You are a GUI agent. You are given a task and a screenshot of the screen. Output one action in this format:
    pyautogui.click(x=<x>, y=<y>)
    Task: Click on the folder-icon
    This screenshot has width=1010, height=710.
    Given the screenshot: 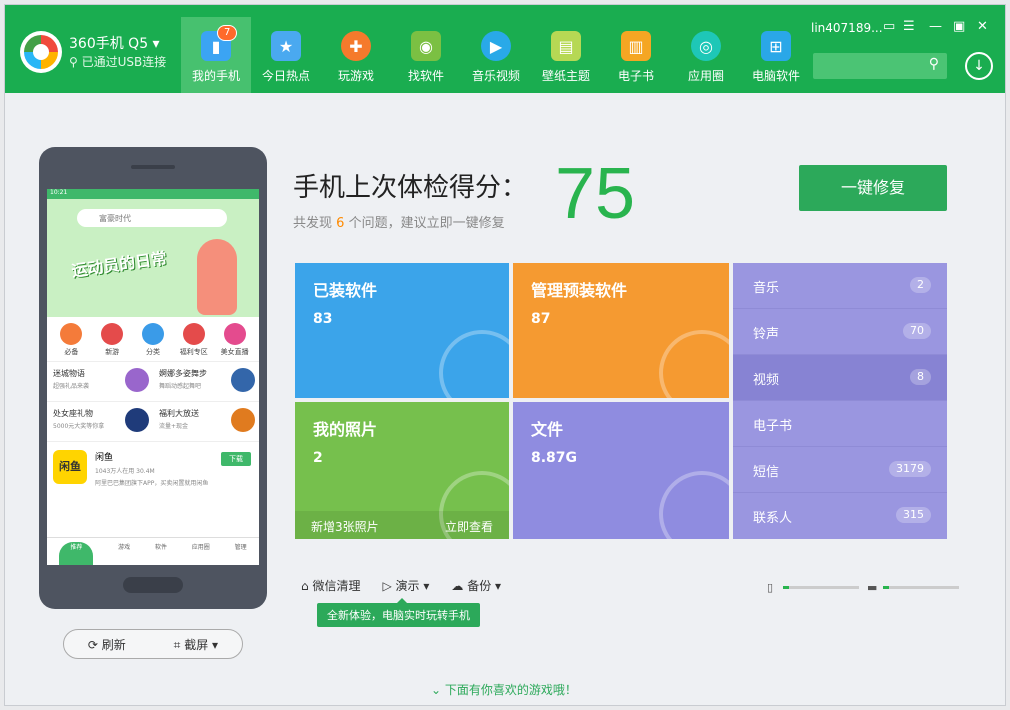 What is the action you would take?
    pyautogui.click(x=694, y=505)
    